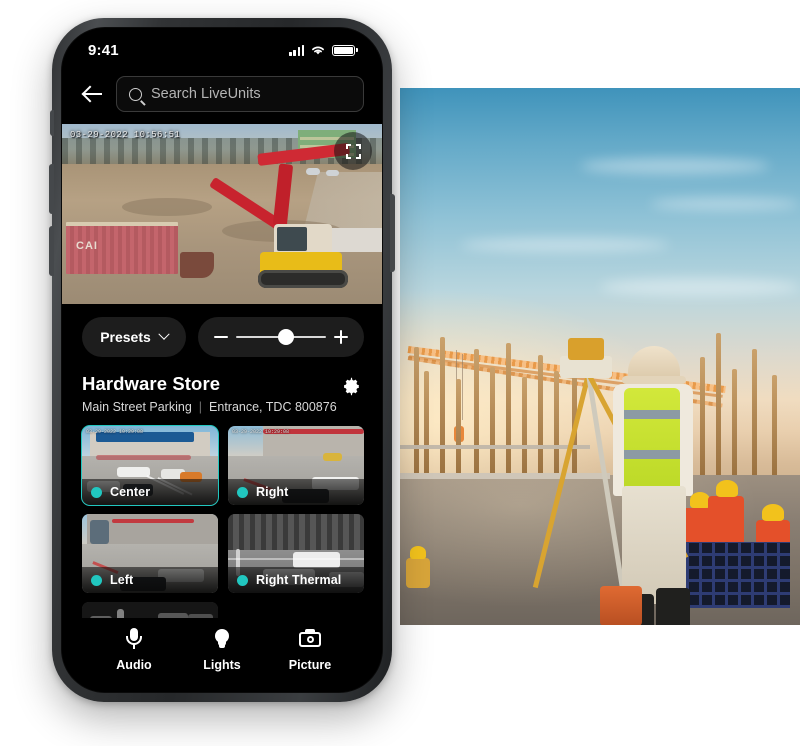 This screenshot has height=746, width=800. Describe the element at coordinates (621, 605) in the screenshot. I see `equipment-case` at that location.